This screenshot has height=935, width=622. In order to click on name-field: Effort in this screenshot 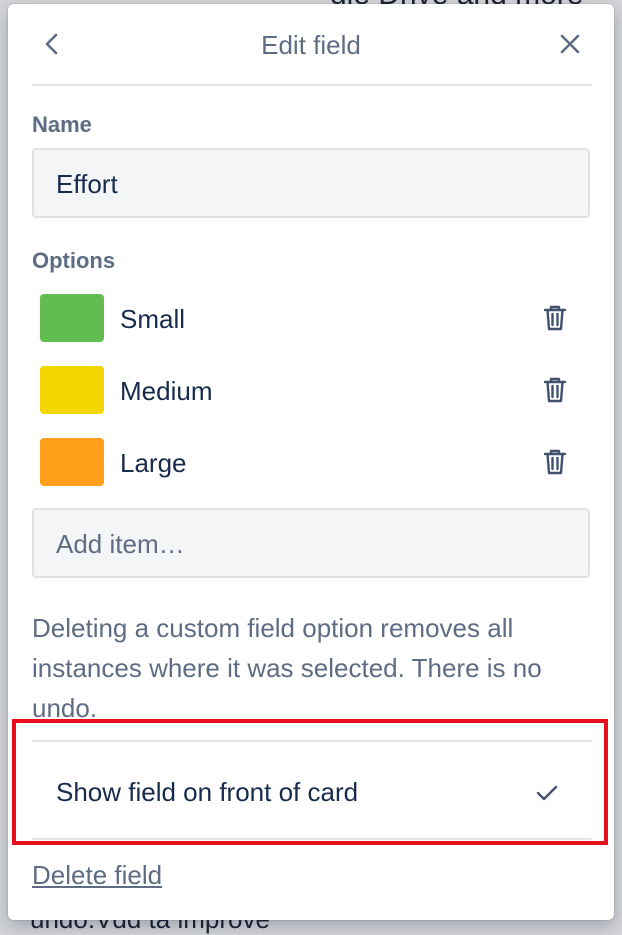, I will do `click(311, 183)`.